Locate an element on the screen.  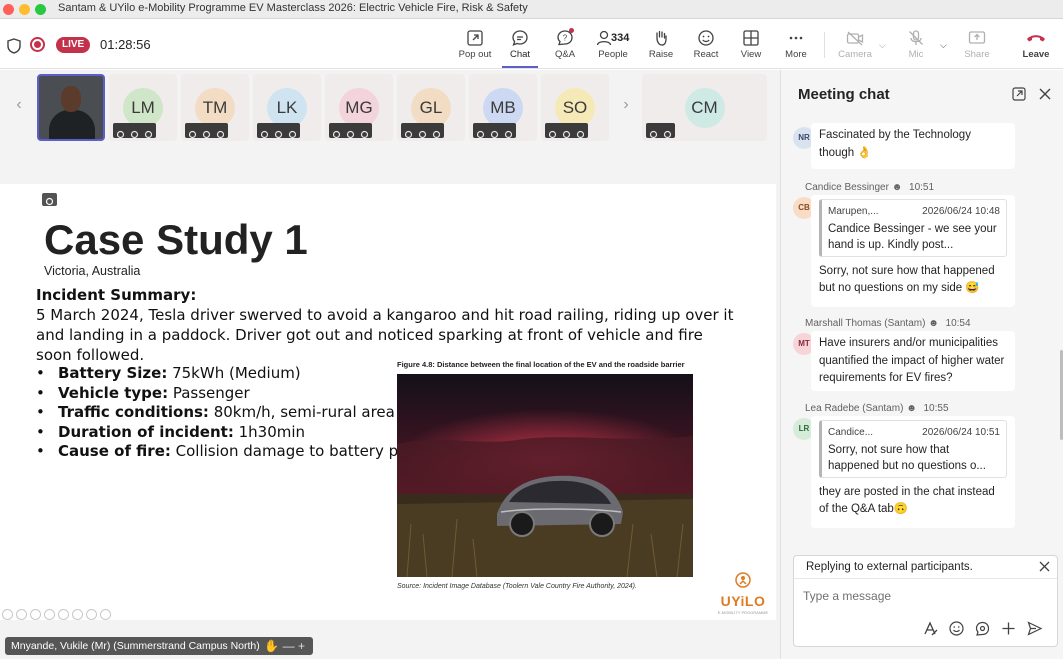
captions-icon is located at coordinates (91, 614).